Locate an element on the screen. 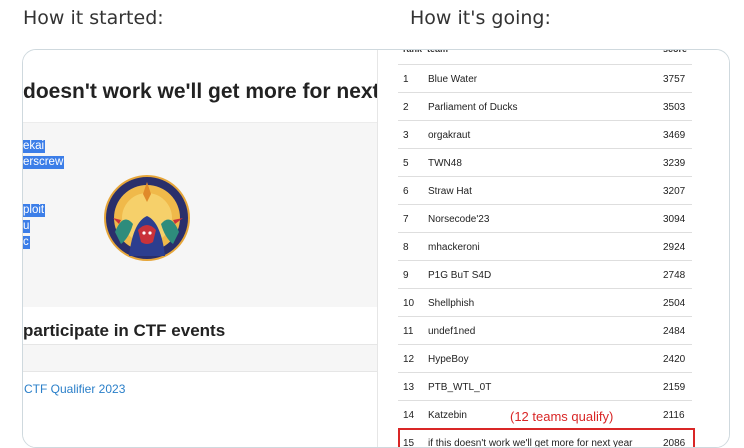  caption-how-its-going: How it's going: is located at coordinates (480, 18).